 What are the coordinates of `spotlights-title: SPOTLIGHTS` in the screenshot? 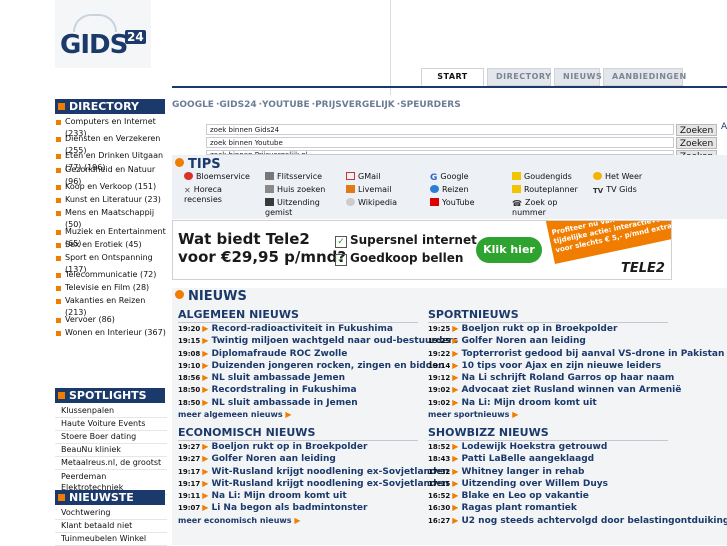 It's located at (108, 395).